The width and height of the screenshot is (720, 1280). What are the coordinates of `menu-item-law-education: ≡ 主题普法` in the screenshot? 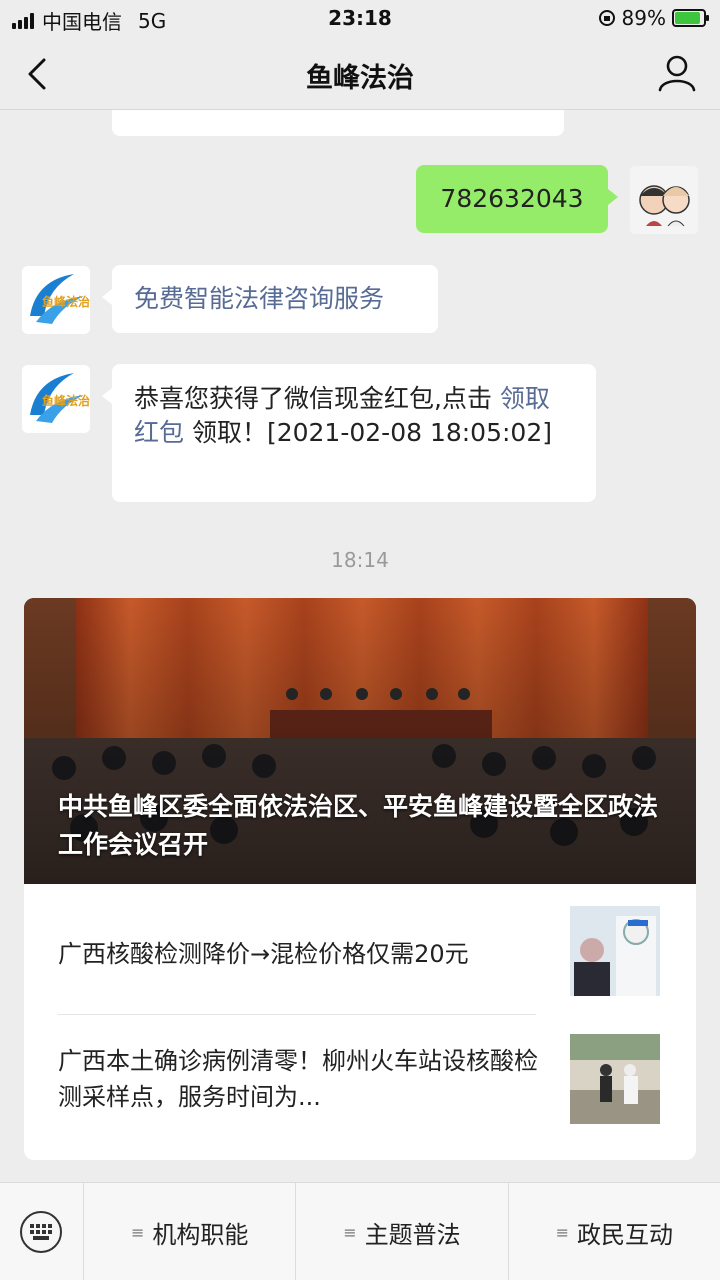 It's located at (402, 1231).